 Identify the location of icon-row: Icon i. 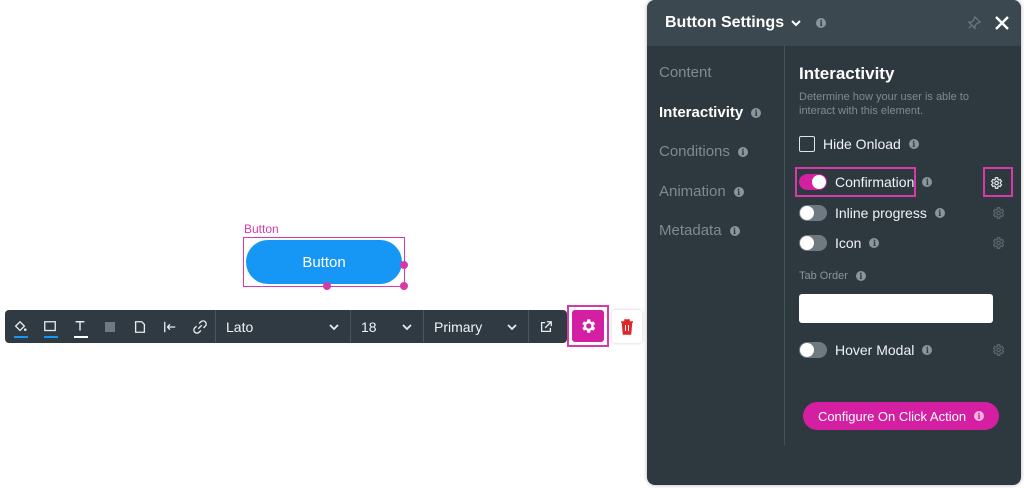
(839, 243).